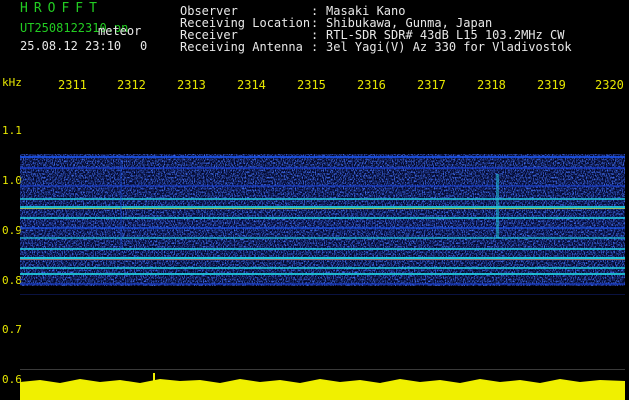 The width and height of the screenshot is (629, 400). What do you see at coordinates (322, 384) in the screenshot?
I see `level-trace` at bounding box center [322, 384].